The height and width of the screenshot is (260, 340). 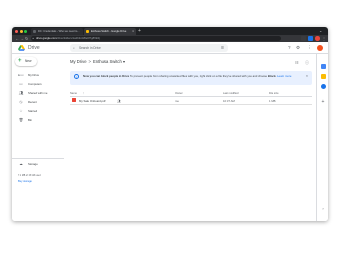 What do you see at coordinates (87, 31) in the screenshot?
I see `drive-favicon` at bounding box center [87, 31].